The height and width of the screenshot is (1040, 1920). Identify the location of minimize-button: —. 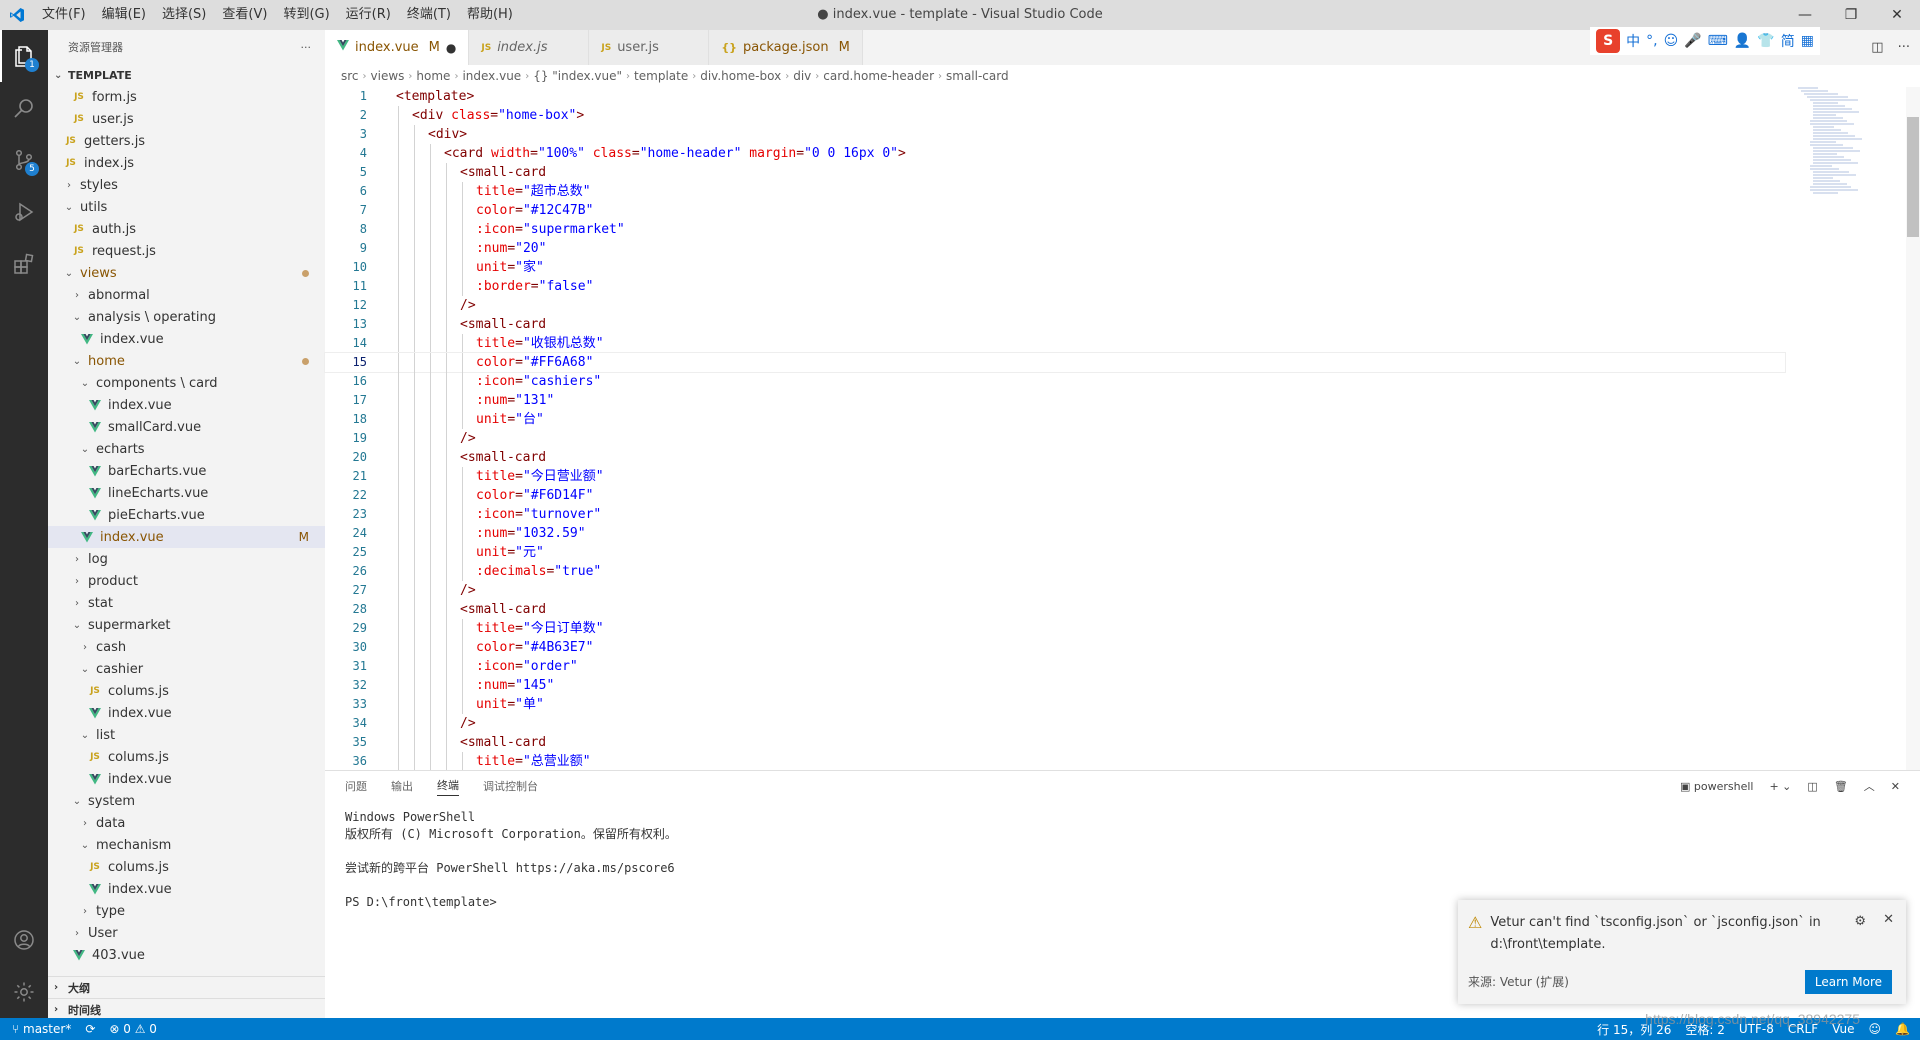
(1805, 15).